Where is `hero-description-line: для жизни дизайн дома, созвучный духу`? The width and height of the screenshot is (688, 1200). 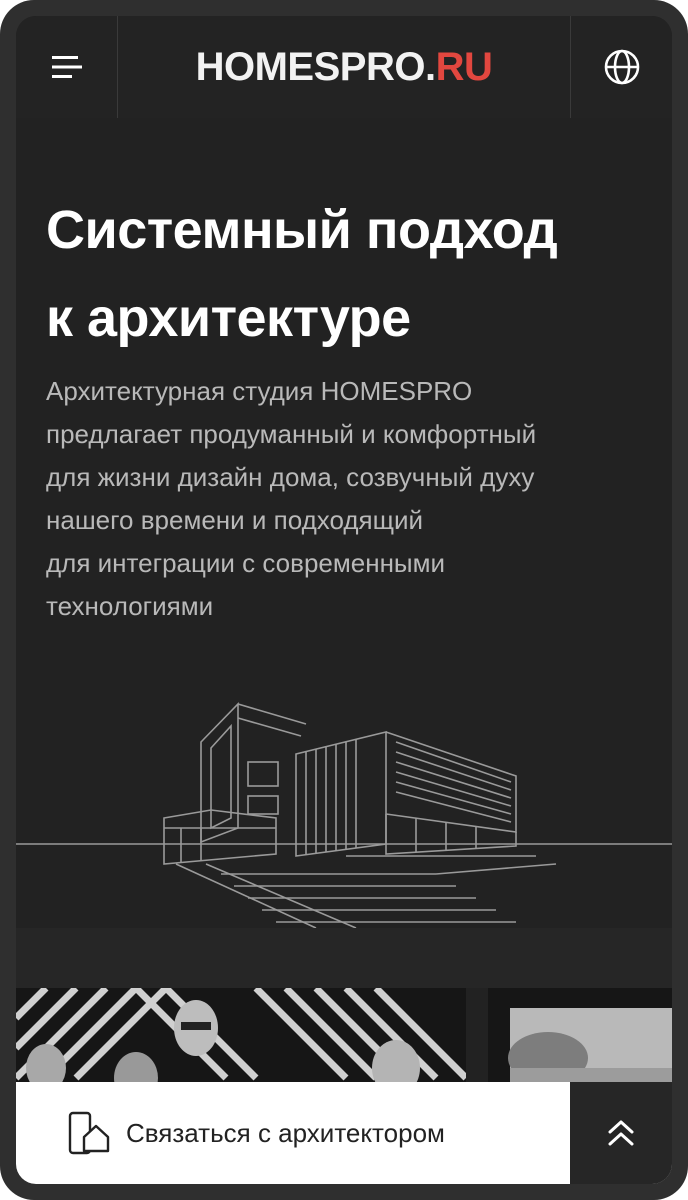
hero-description-line: для жизни дизайн дома, созвучный духу is located at coordinates (290, 477).